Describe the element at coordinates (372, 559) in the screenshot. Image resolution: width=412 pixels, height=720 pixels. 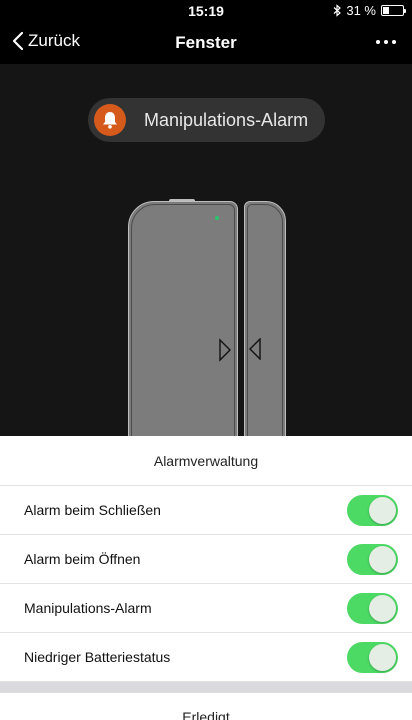
I see `alarm-on-open-toggle` at that location.